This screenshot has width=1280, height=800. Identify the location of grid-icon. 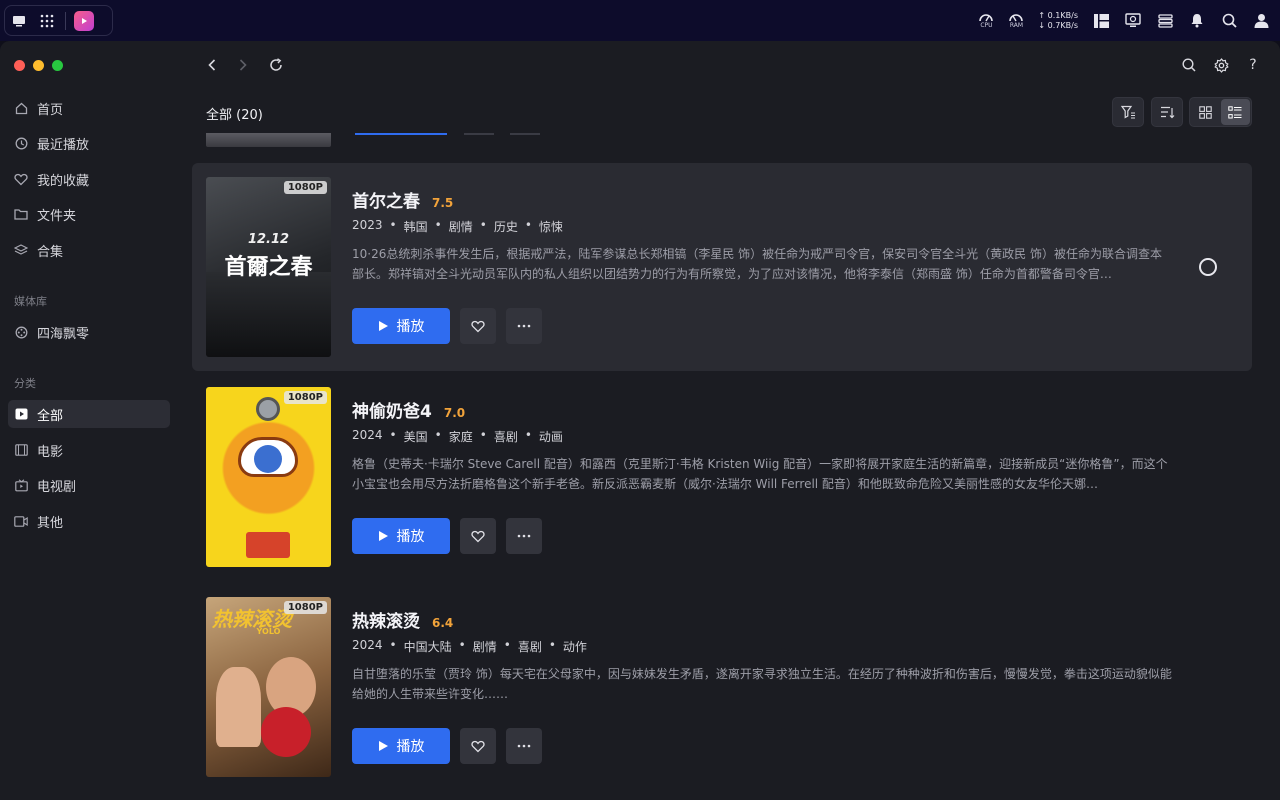
(1205, 112).